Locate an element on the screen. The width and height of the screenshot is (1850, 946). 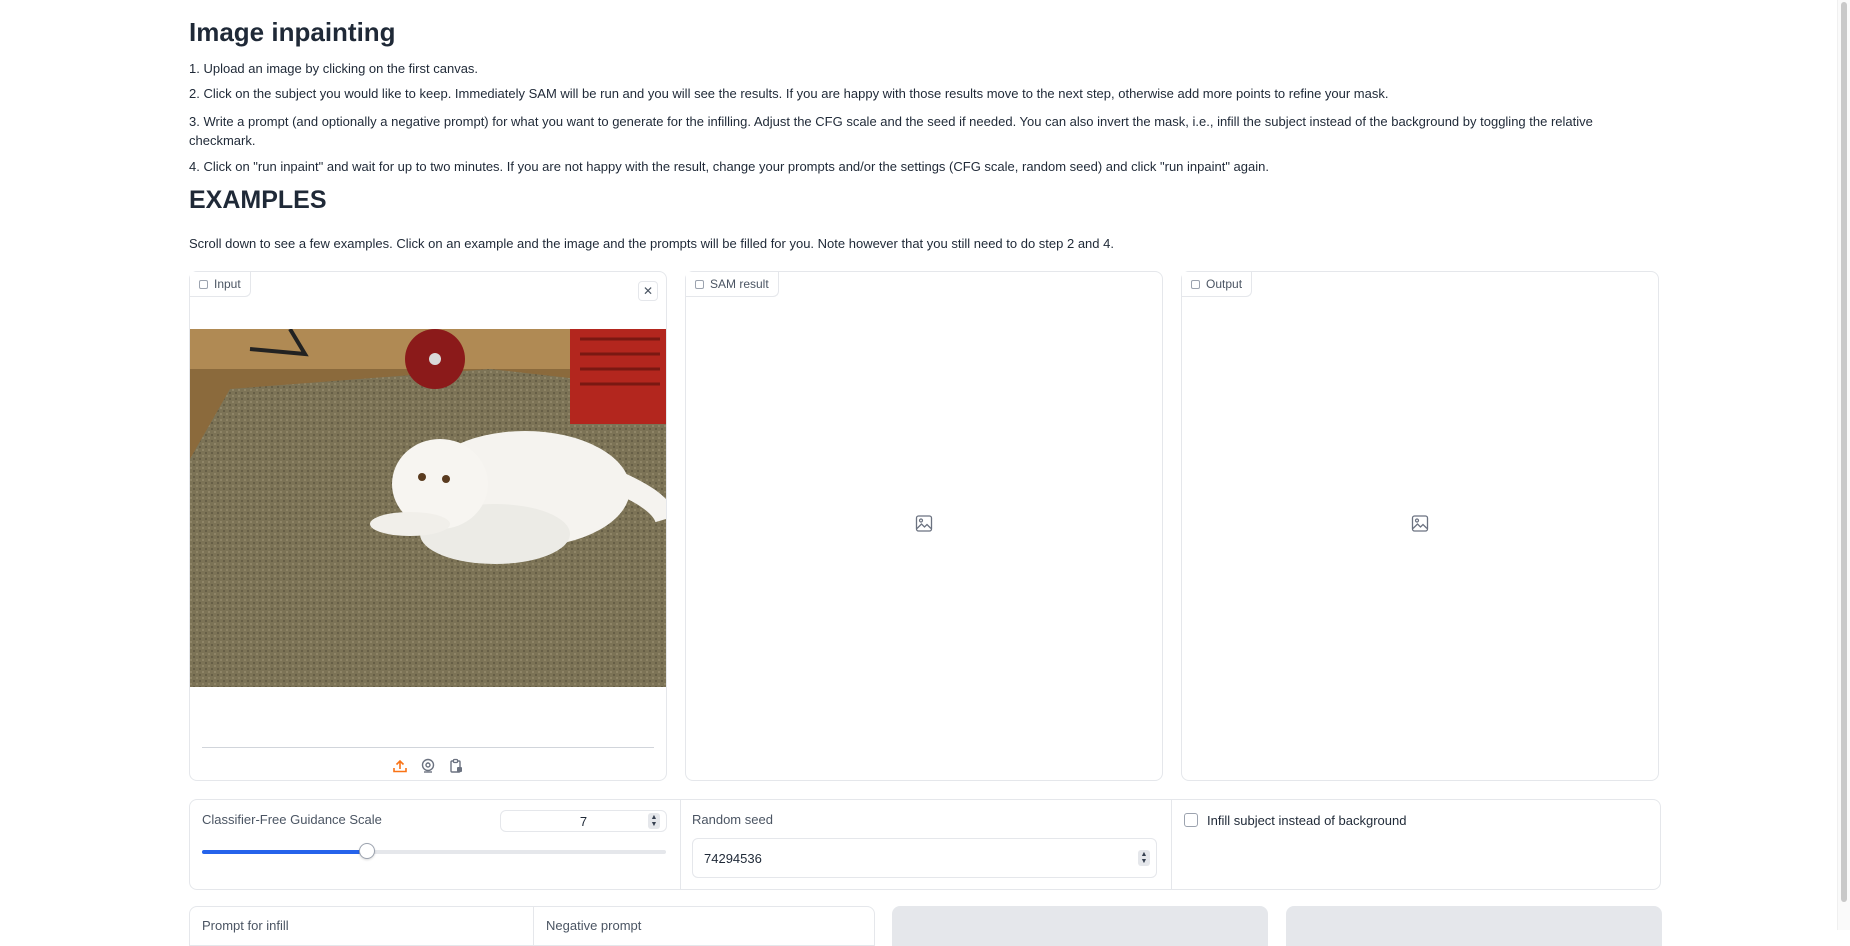
cfg-label: Classifier-Free Guidance Scale is located at coordinates (292, 819).